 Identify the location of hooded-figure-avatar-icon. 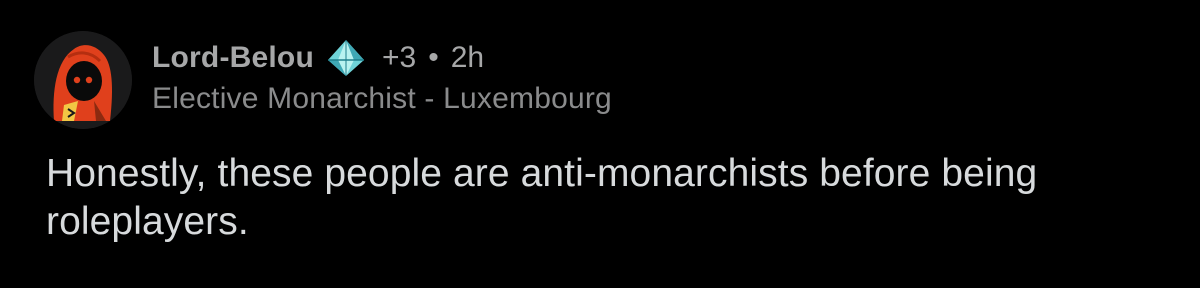
(83, 80).